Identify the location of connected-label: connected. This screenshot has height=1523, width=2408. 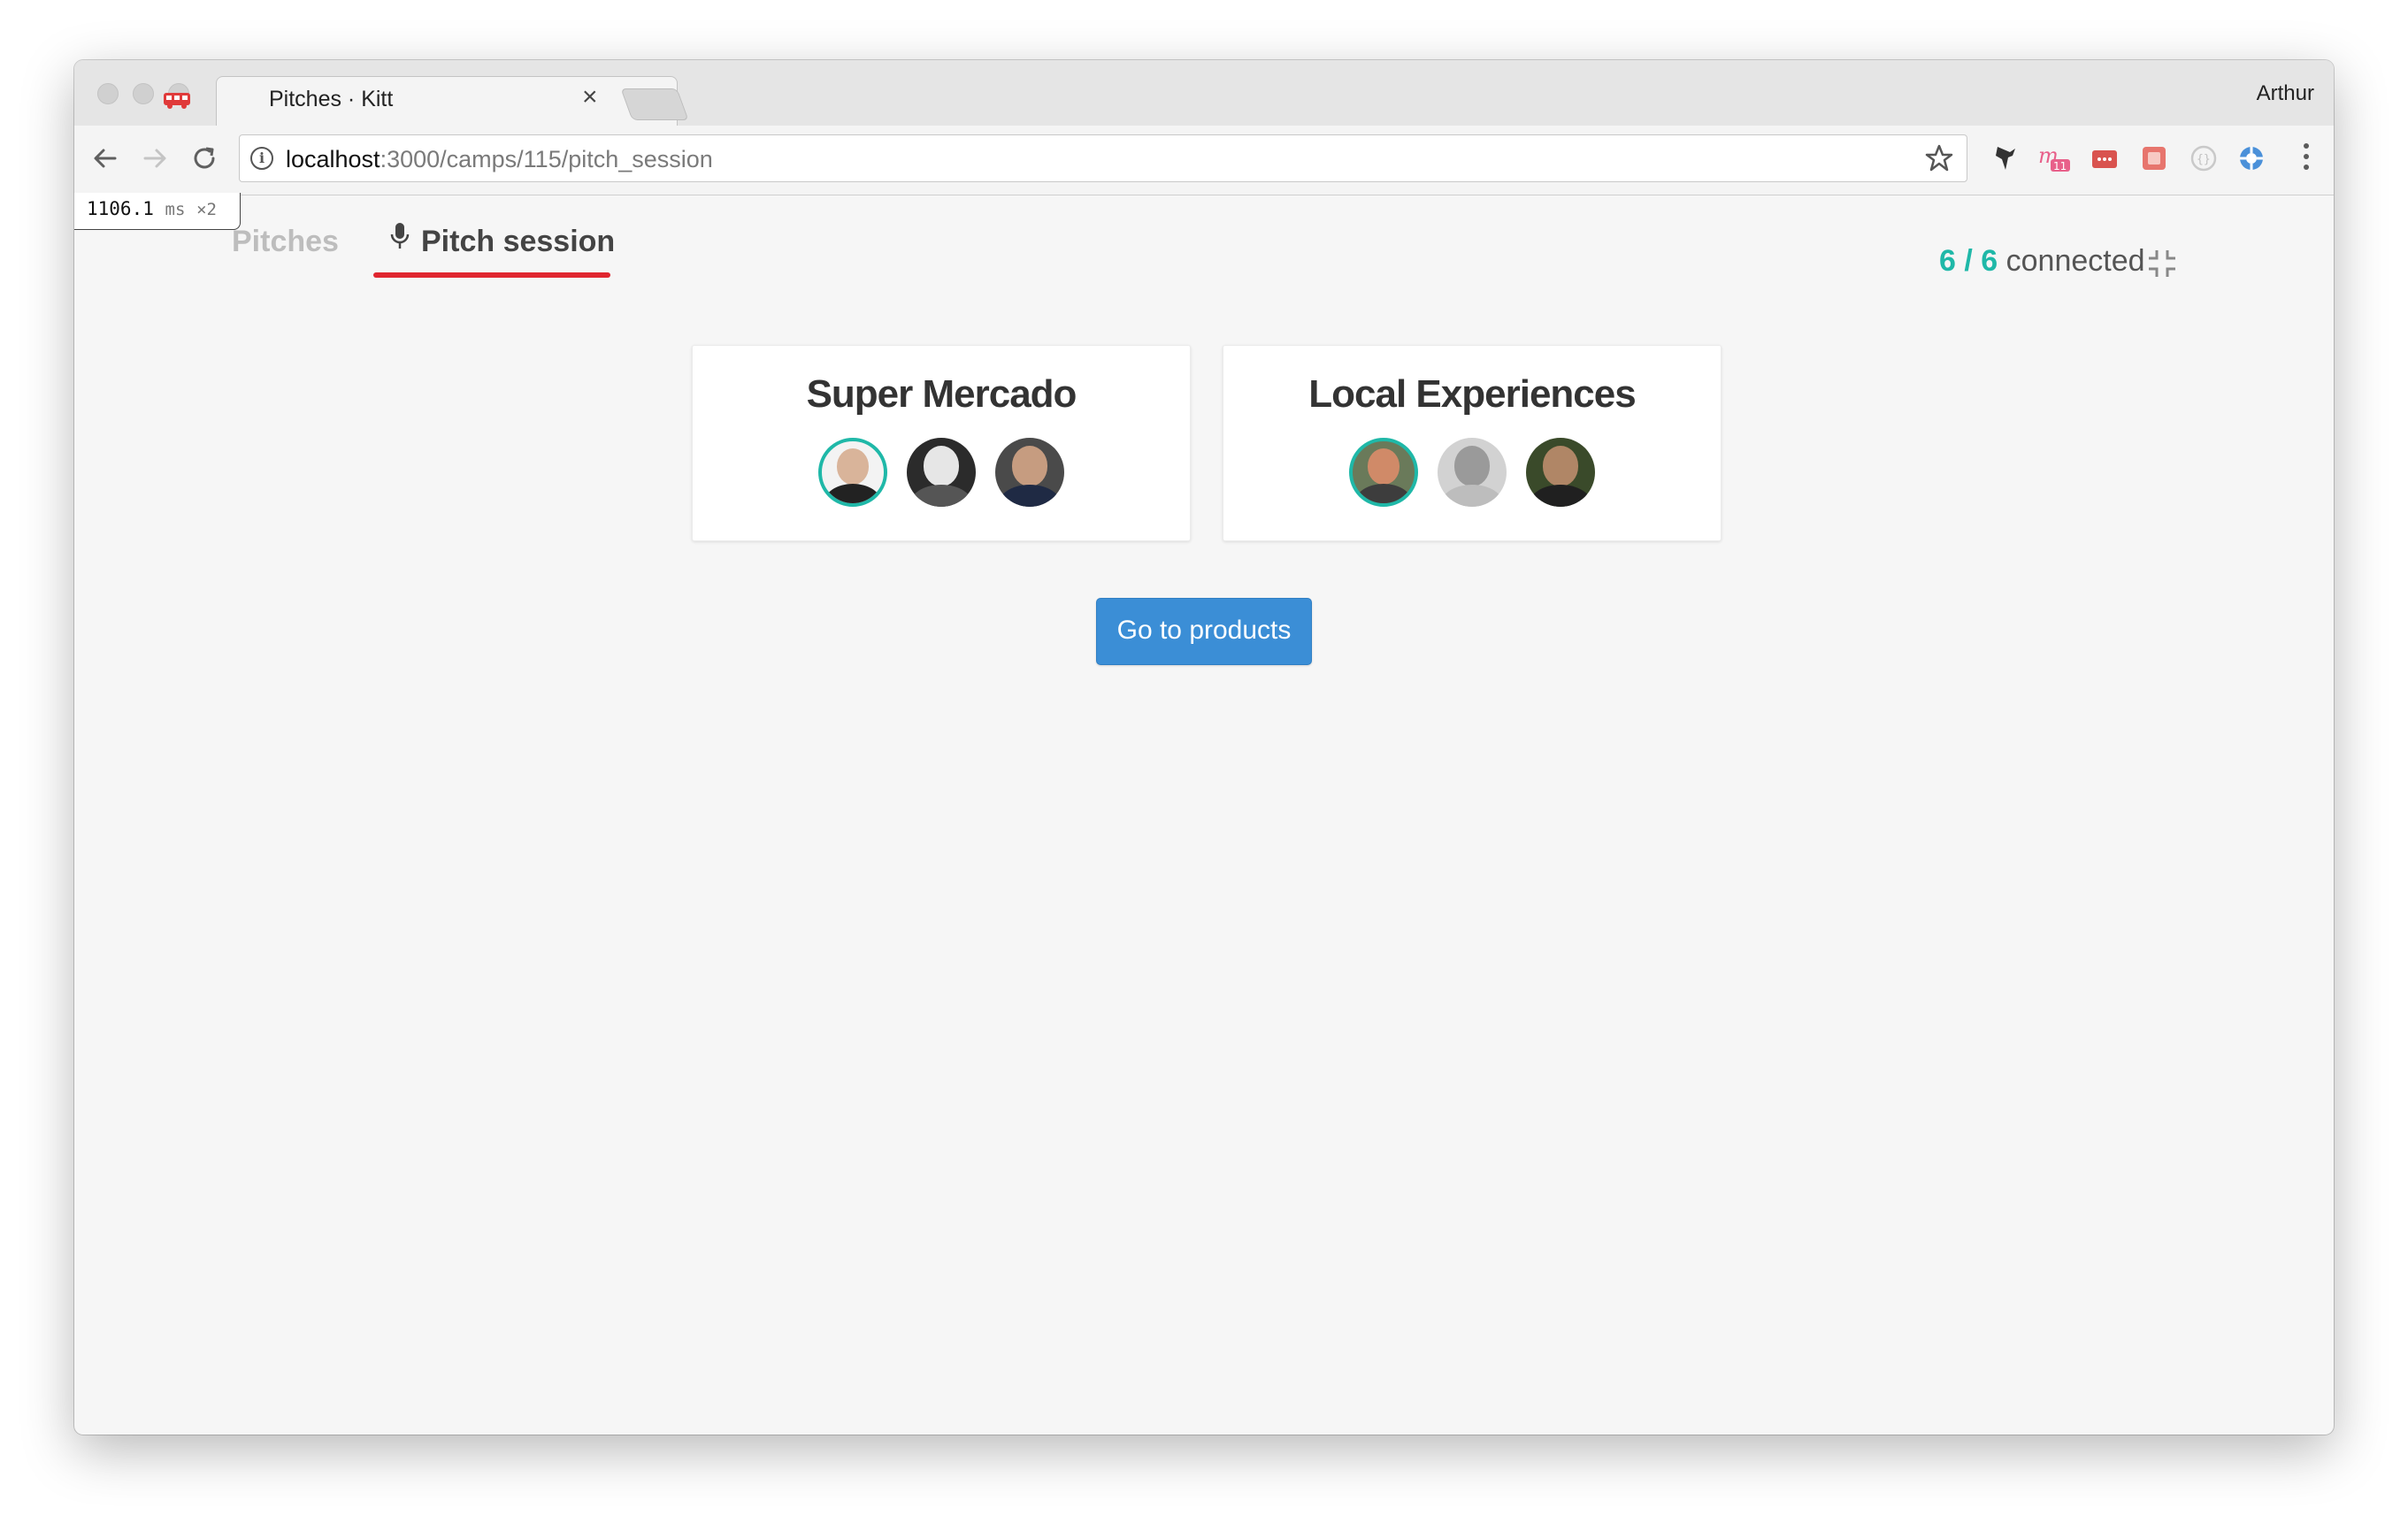
(2075, 261).